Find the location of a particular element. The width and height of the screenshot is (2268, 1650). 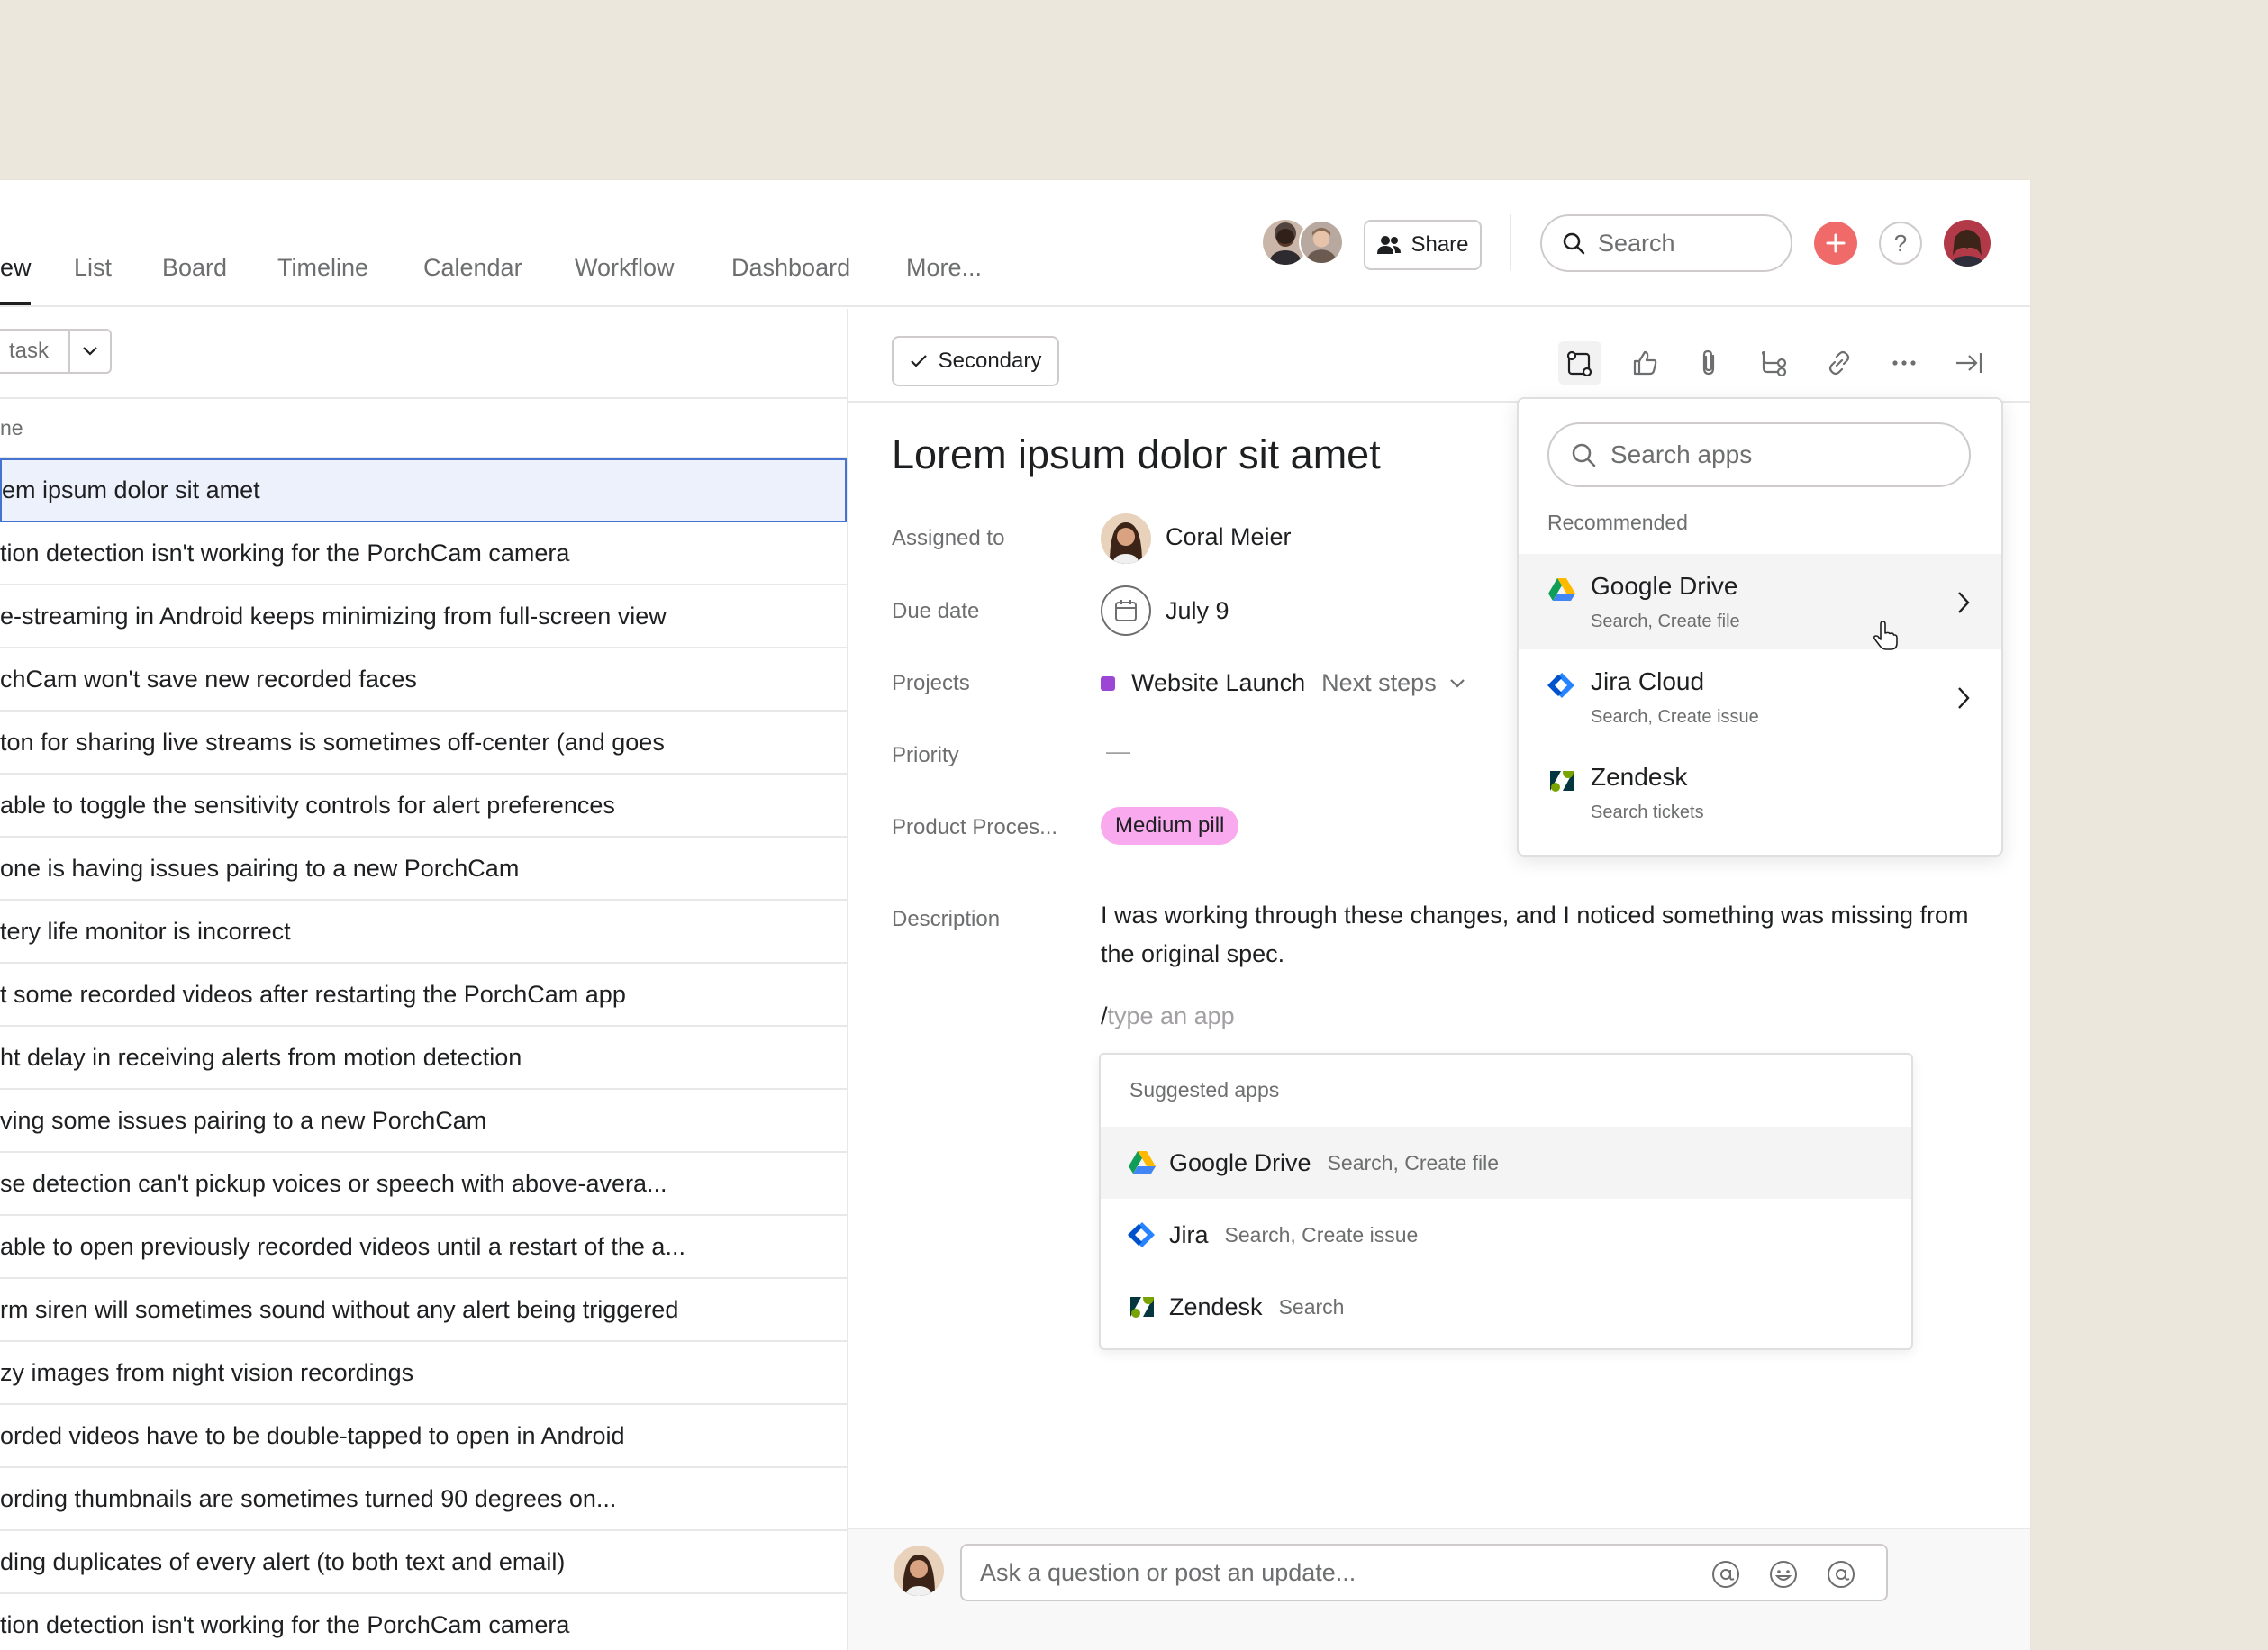

active-tab-indicator is located at coordinates (15, 303).